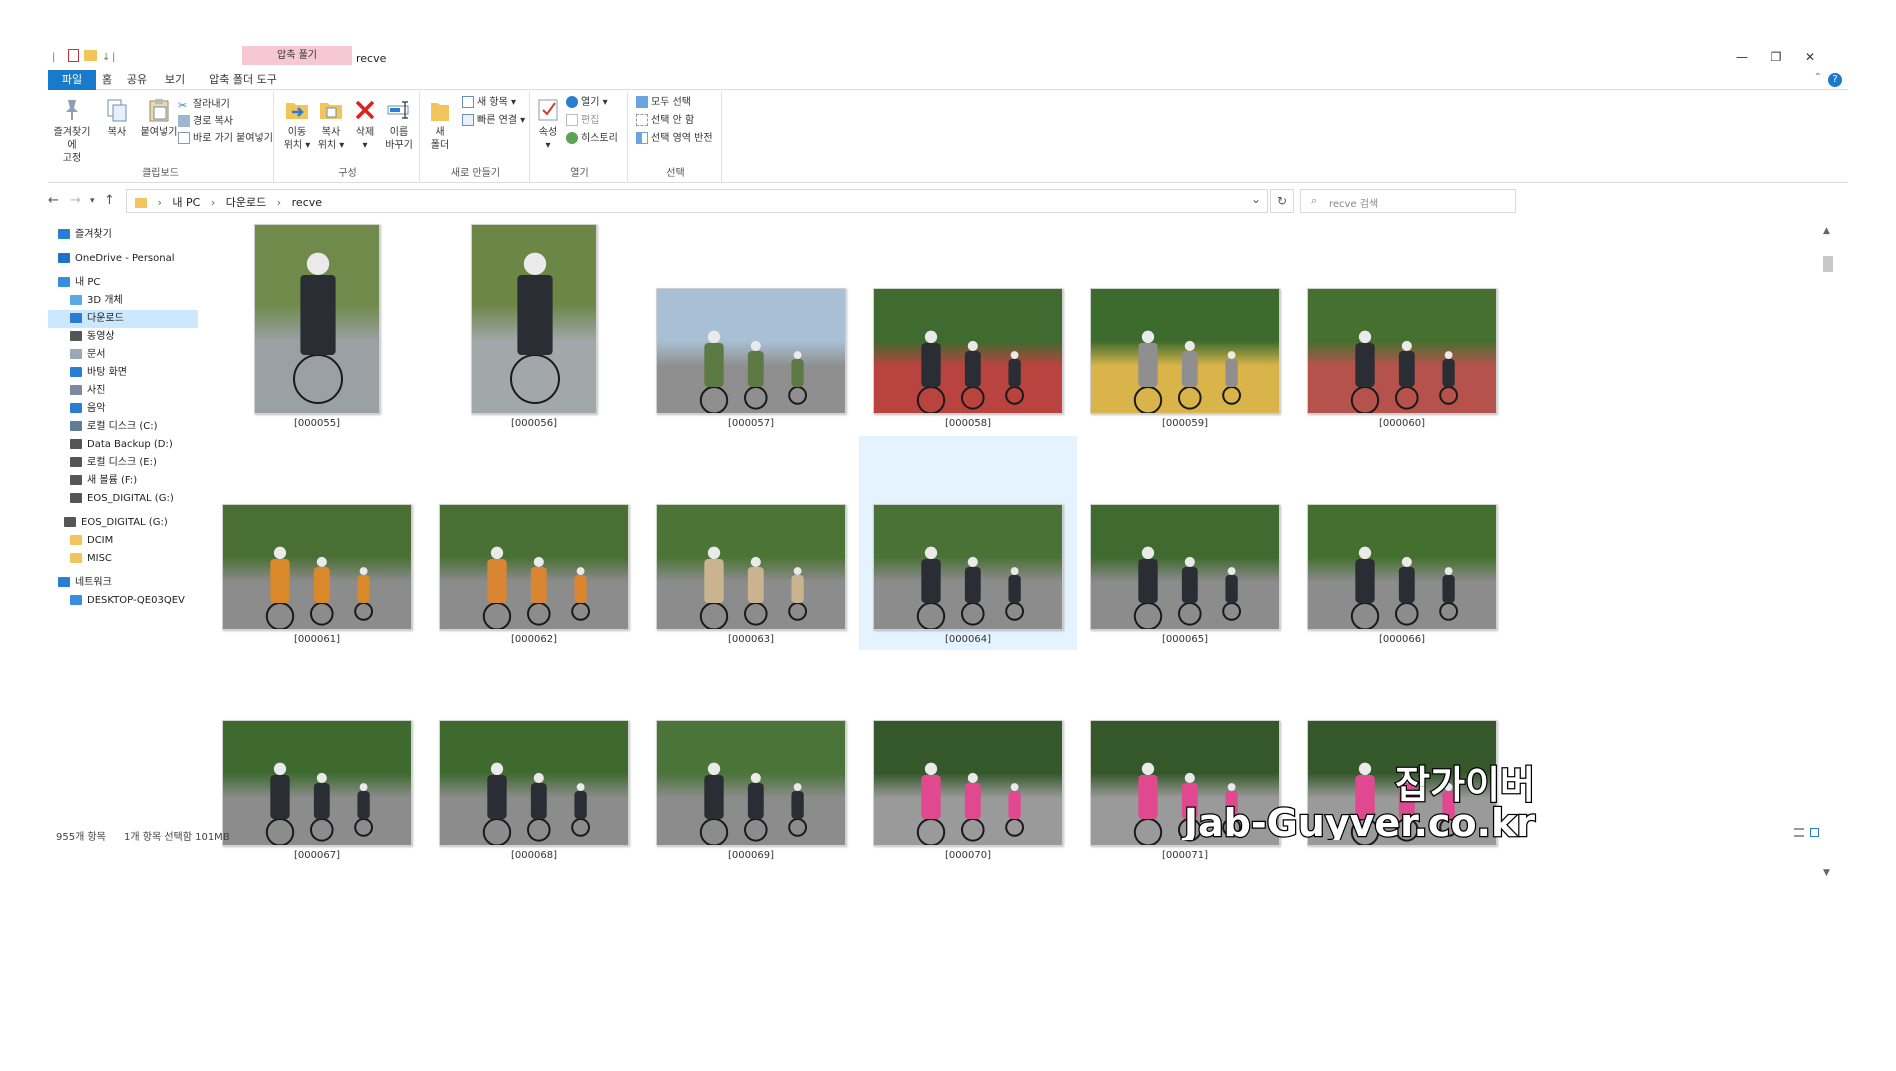 The width and height of the screenshot is (1896, 1071). Describe the element at coordinates (1282, 201) in the screenshot. I see `refresh-button: ↻` at that location.